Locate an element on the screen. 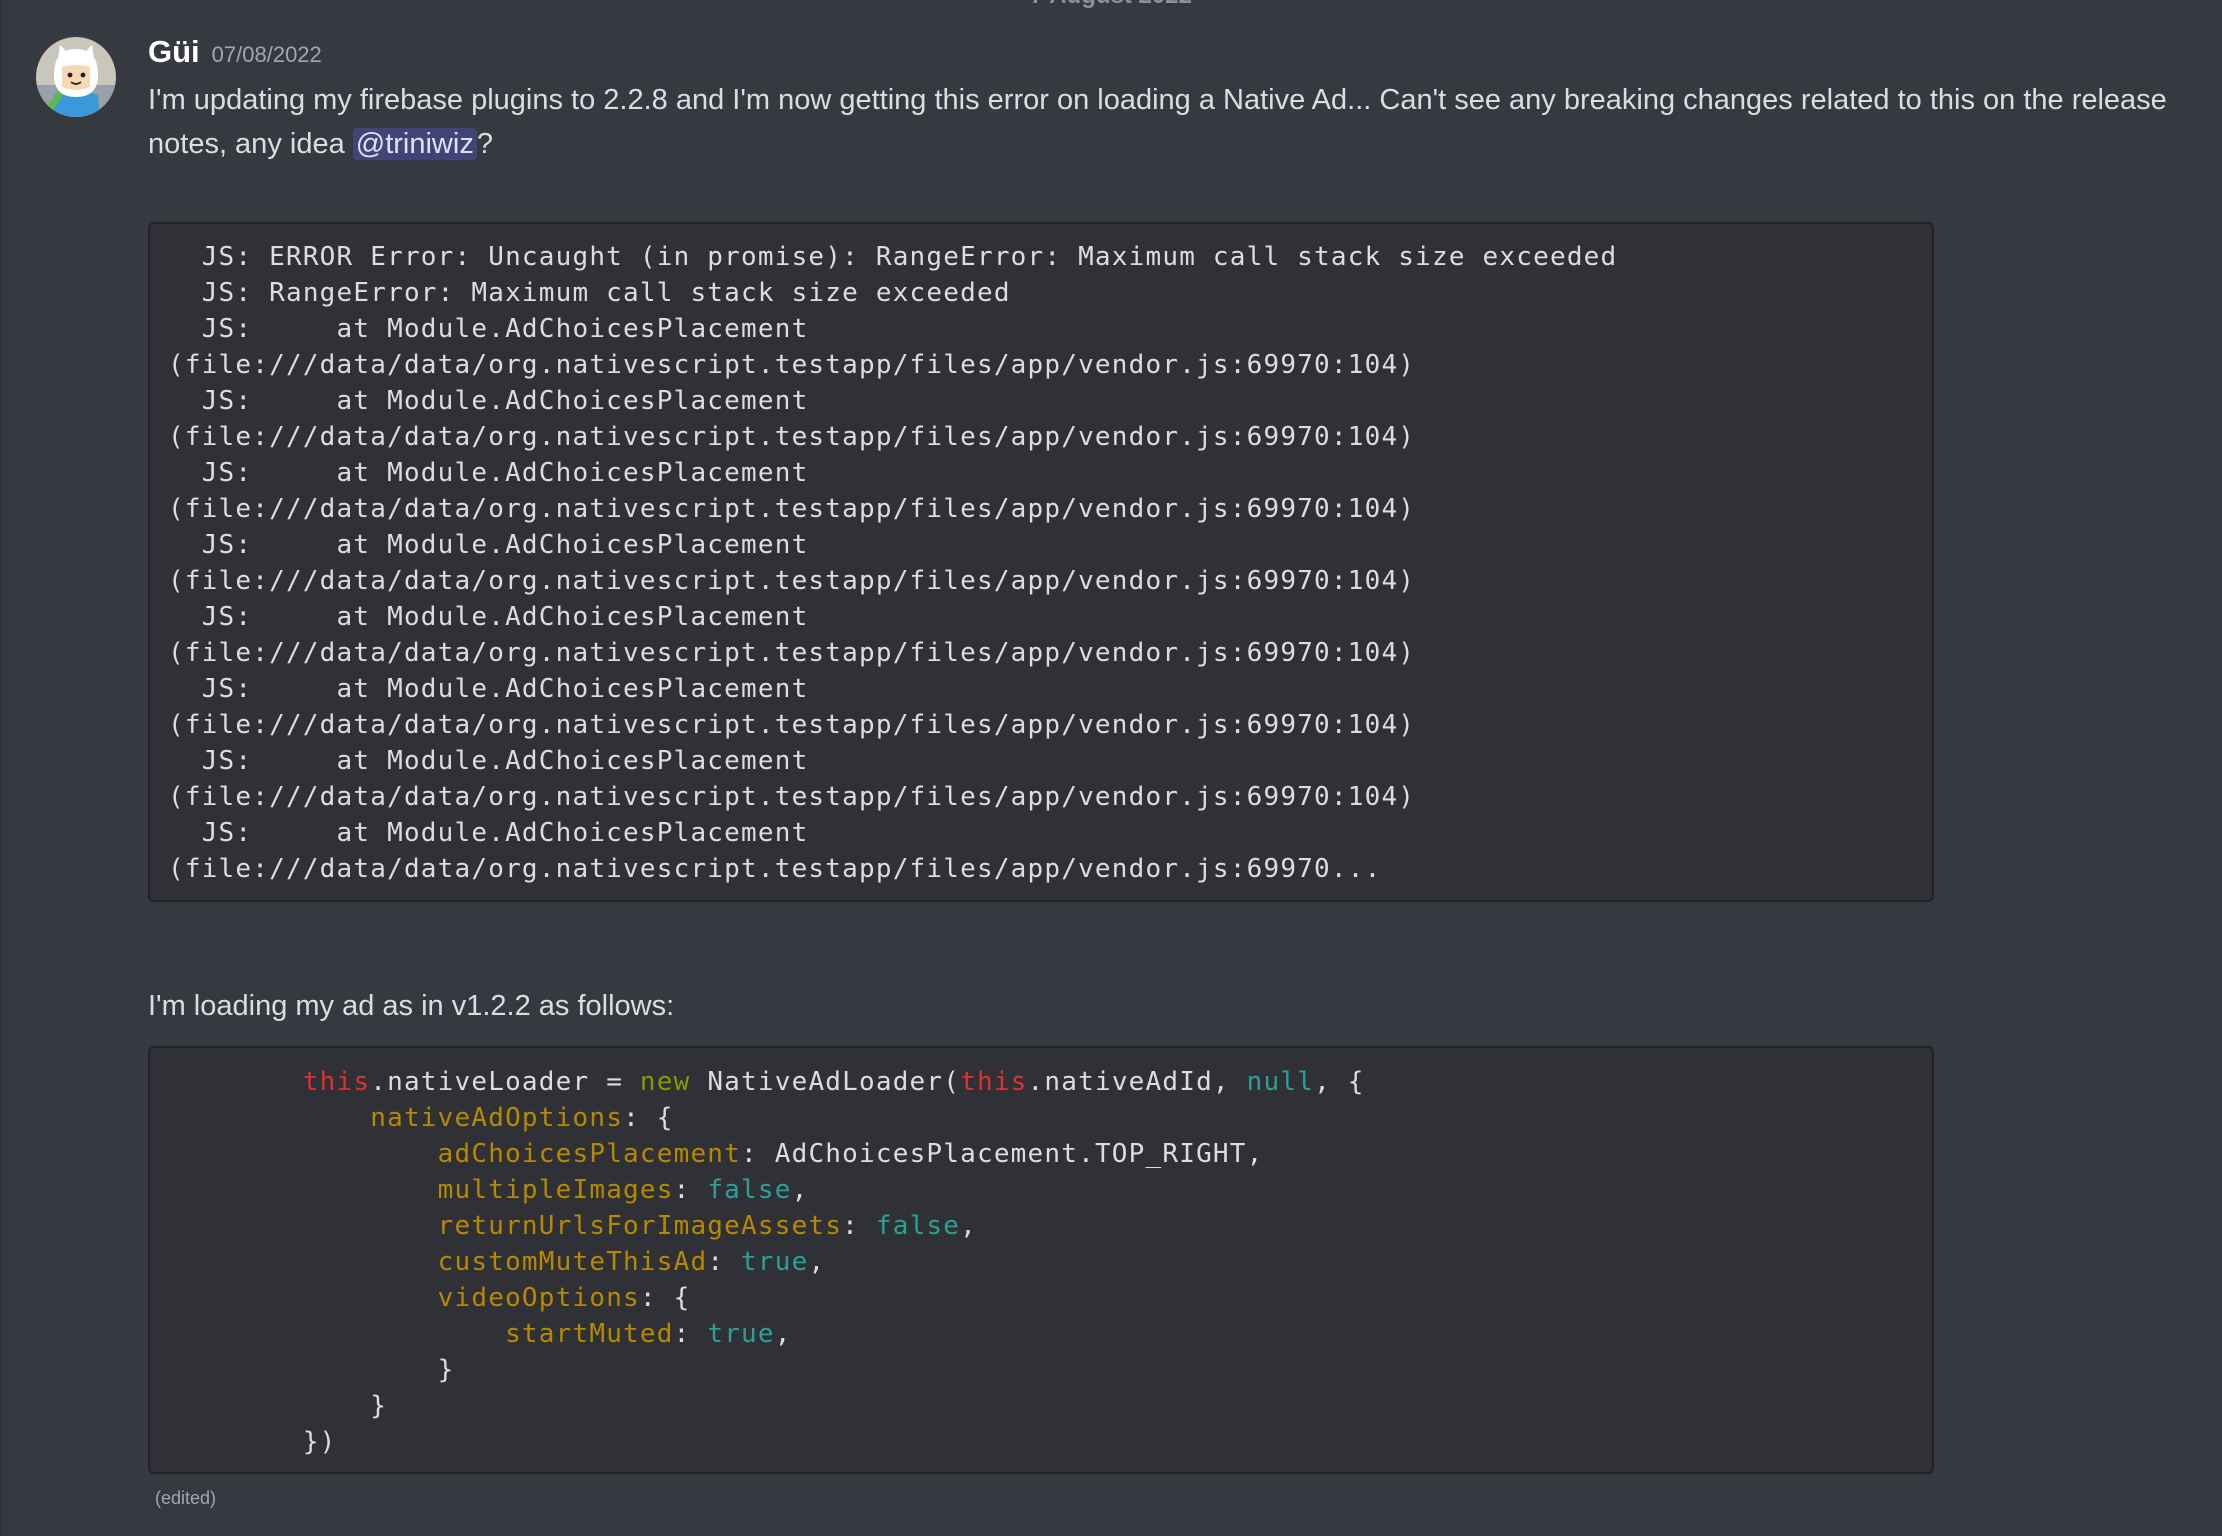  code-property: nativeAdOptions is located at coordinates (497, 1118).